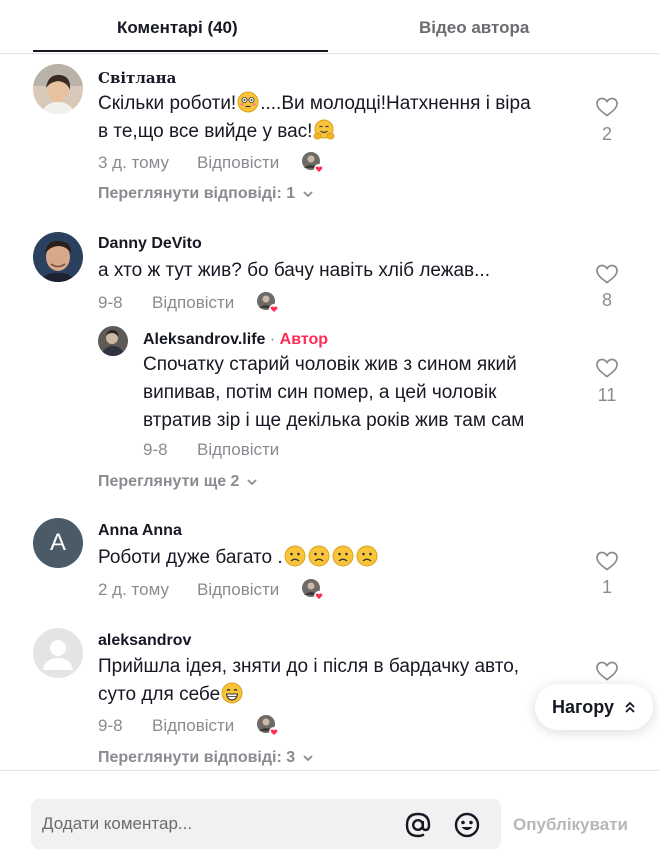  What do you see at coordinates (180, 51) in the screenshot?
I see `active-tab-indicator` at bounding box center [180, 51].